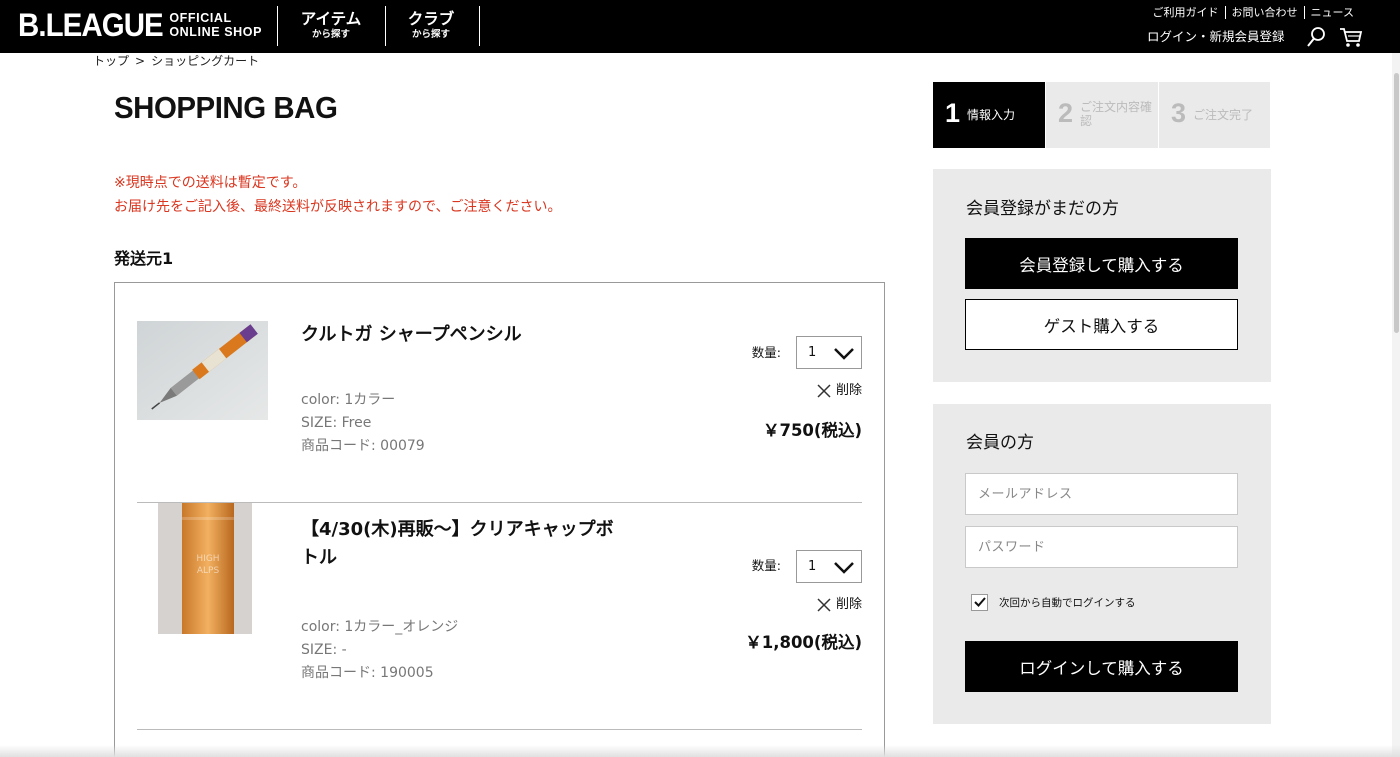 The width and height of the screenshot is (1400, 757). Describe the element at coordinates (91, 25) in the screenshot. I see `logo-main-text: B.LEAGUE` at that location.